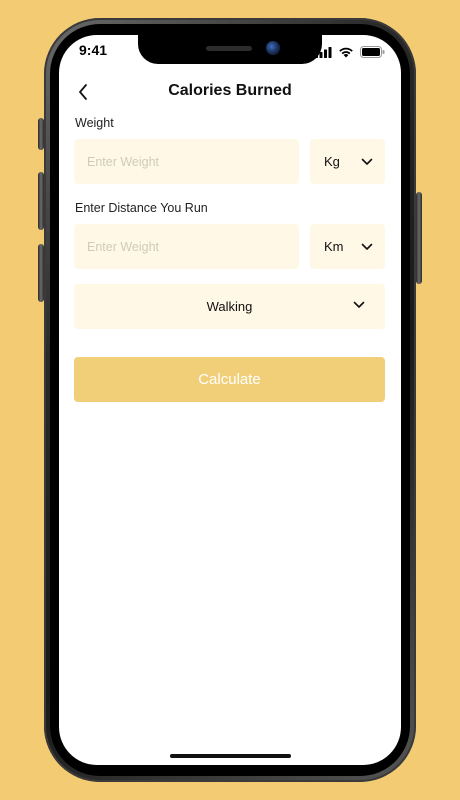 This screenshot has width=460, height=800. Describe the element at coordinates (334, 246) in the screenshot. I see `distance-unit-value: Km` at that location.